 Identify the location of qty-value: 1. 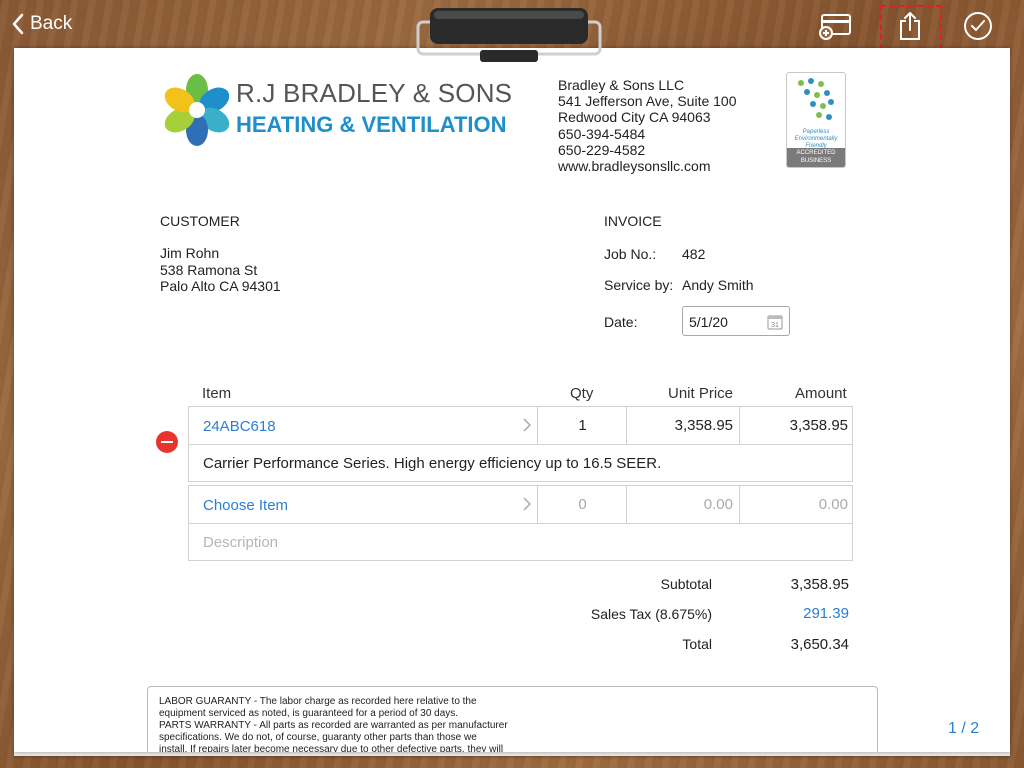
(582, 425).